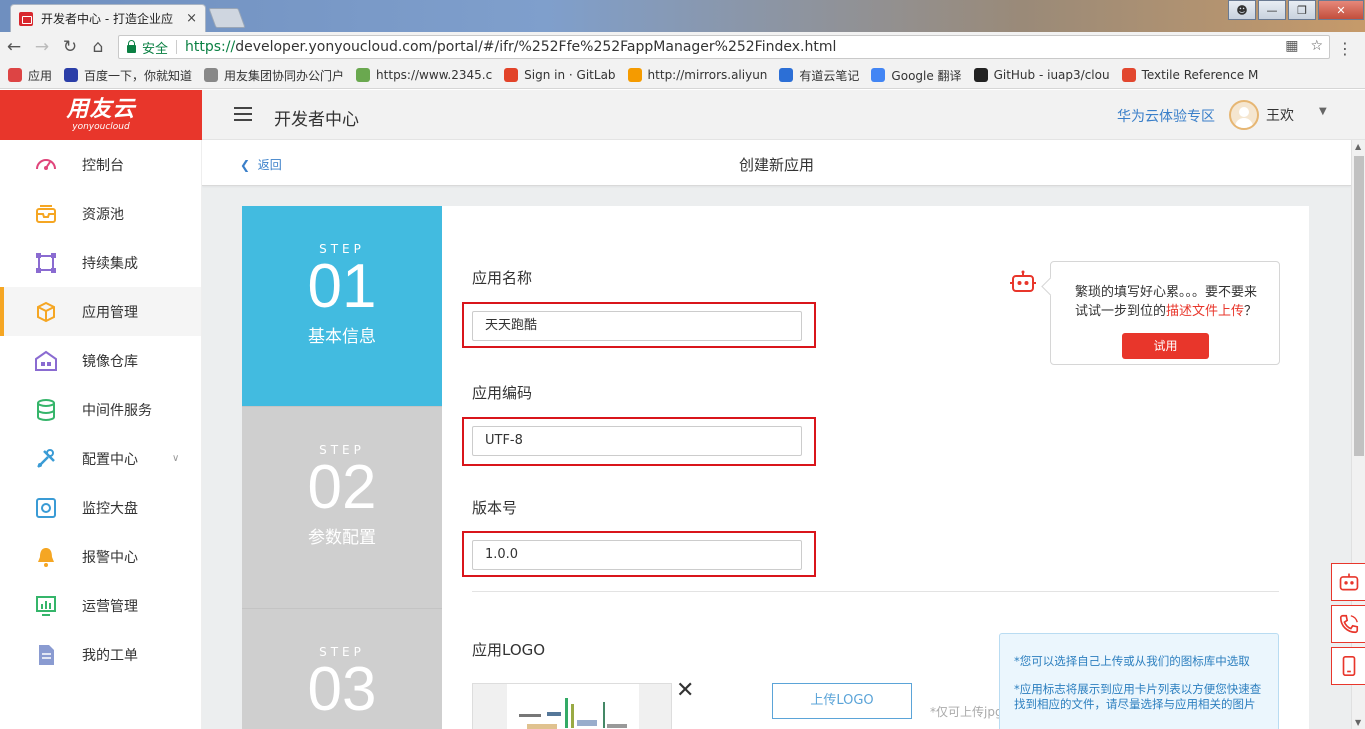 The height and width of the screenshot is (729, 1365). I want to click on avatar, so click(1244, 115).